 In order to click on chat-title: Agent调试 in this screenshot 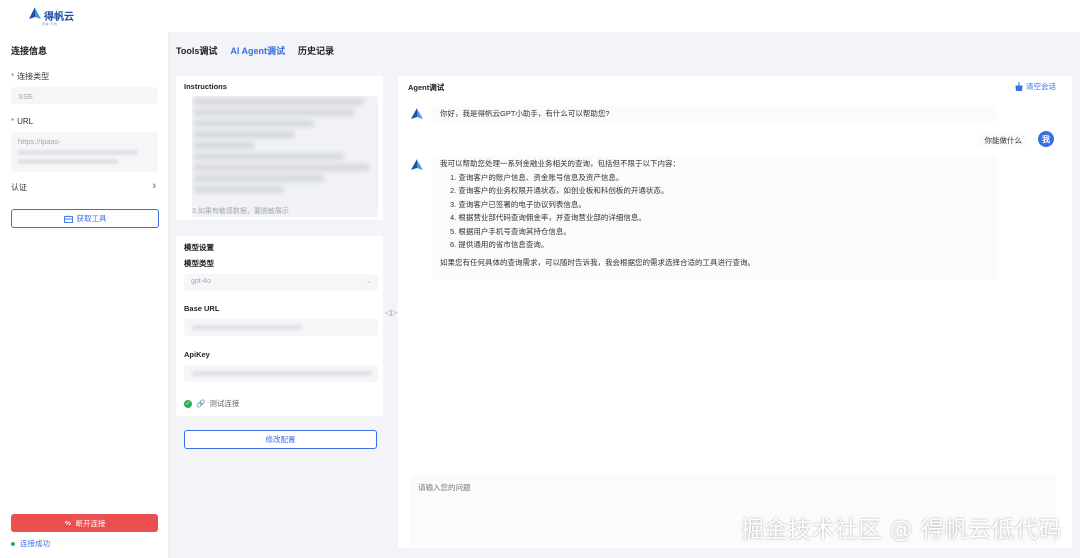, I will do `click(426, 87)`.